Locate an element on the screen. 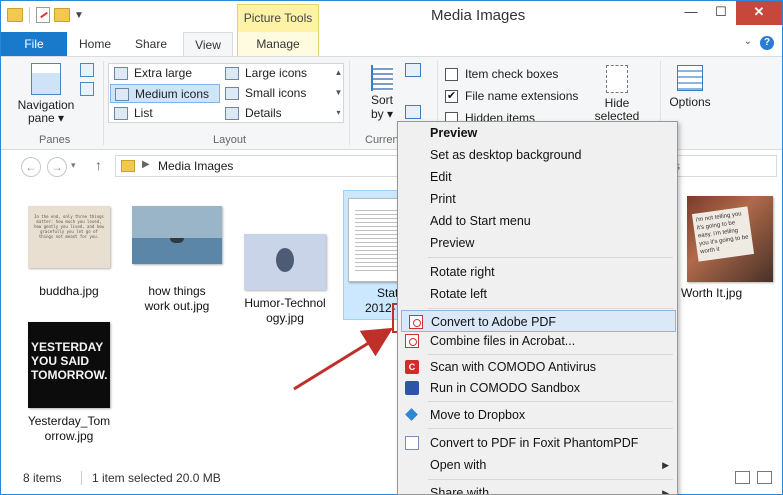 This screenshot has height=495, width=783. layout-small-icons: Small icons is located at coordinates (276, 93).